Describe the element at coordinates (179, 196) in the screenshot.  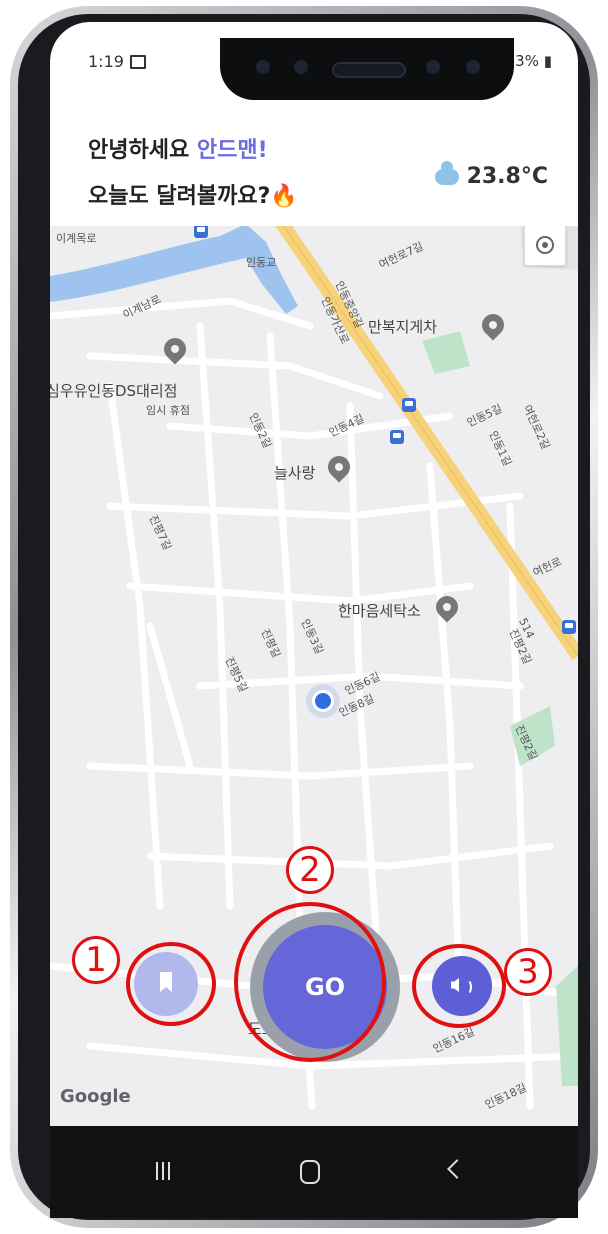
I see `greeting-question: 오늘도 달려볼까요?` at that location.